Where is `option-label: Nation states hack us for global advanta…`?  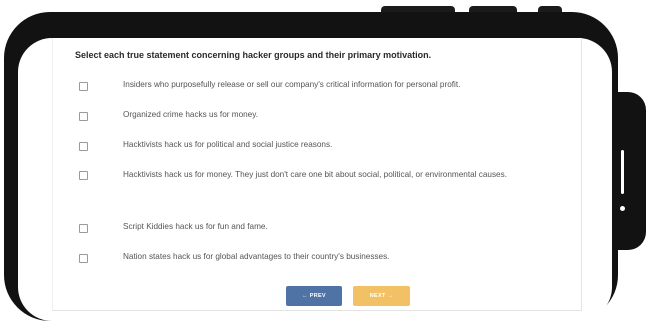 option-label: Nation states hack us for global advanta… is located at coordinates (256, 256).